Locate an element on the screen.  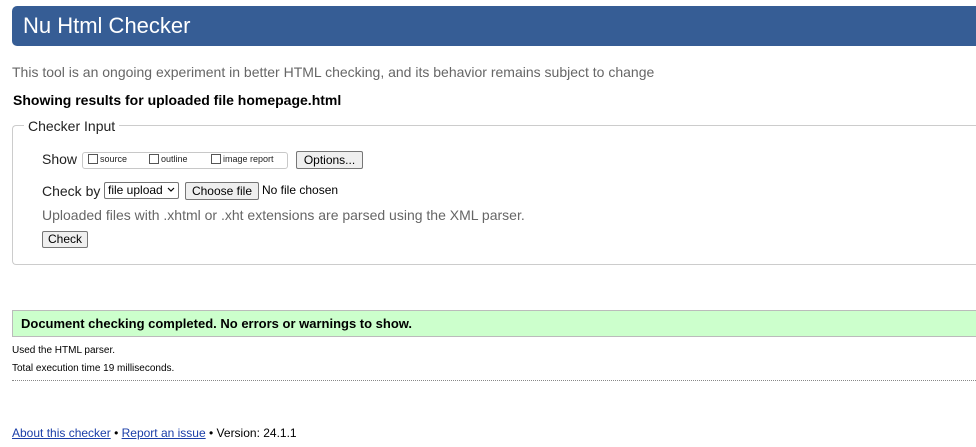
page-title: Nu Html Checker is located at coordinates (107, 25).